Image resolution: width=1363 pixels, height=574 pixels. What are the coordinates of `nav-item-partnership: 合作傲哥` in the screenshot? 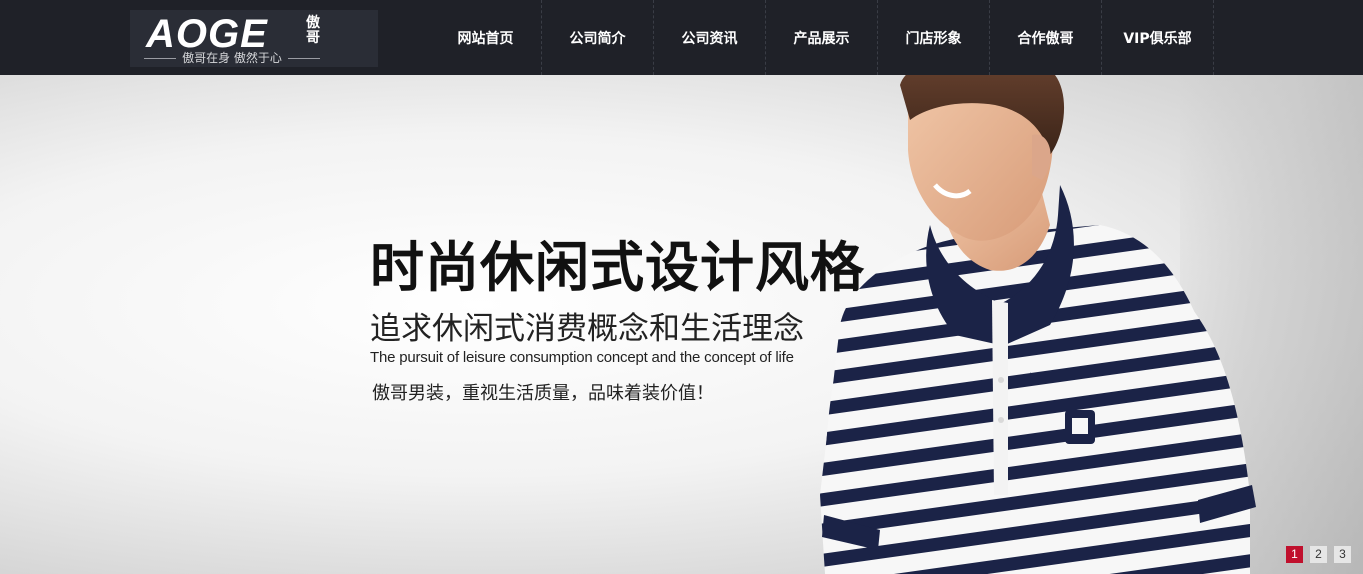 It's located at (1046, 37).